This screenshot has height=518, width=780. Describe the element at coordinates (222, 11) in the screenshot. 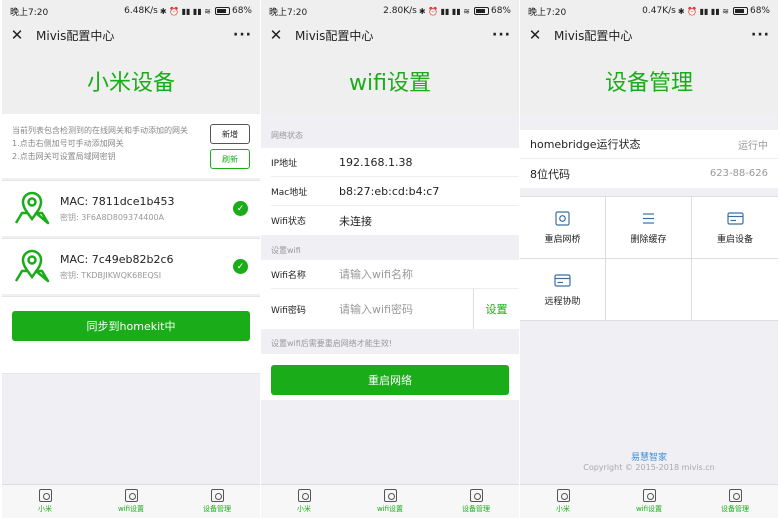

I see `battery-icon` at that location.